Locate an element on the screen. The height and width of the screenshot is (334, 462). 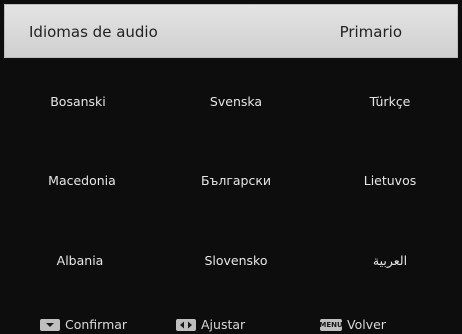
language-option: Slovensko is located at coordinates (236, 260).